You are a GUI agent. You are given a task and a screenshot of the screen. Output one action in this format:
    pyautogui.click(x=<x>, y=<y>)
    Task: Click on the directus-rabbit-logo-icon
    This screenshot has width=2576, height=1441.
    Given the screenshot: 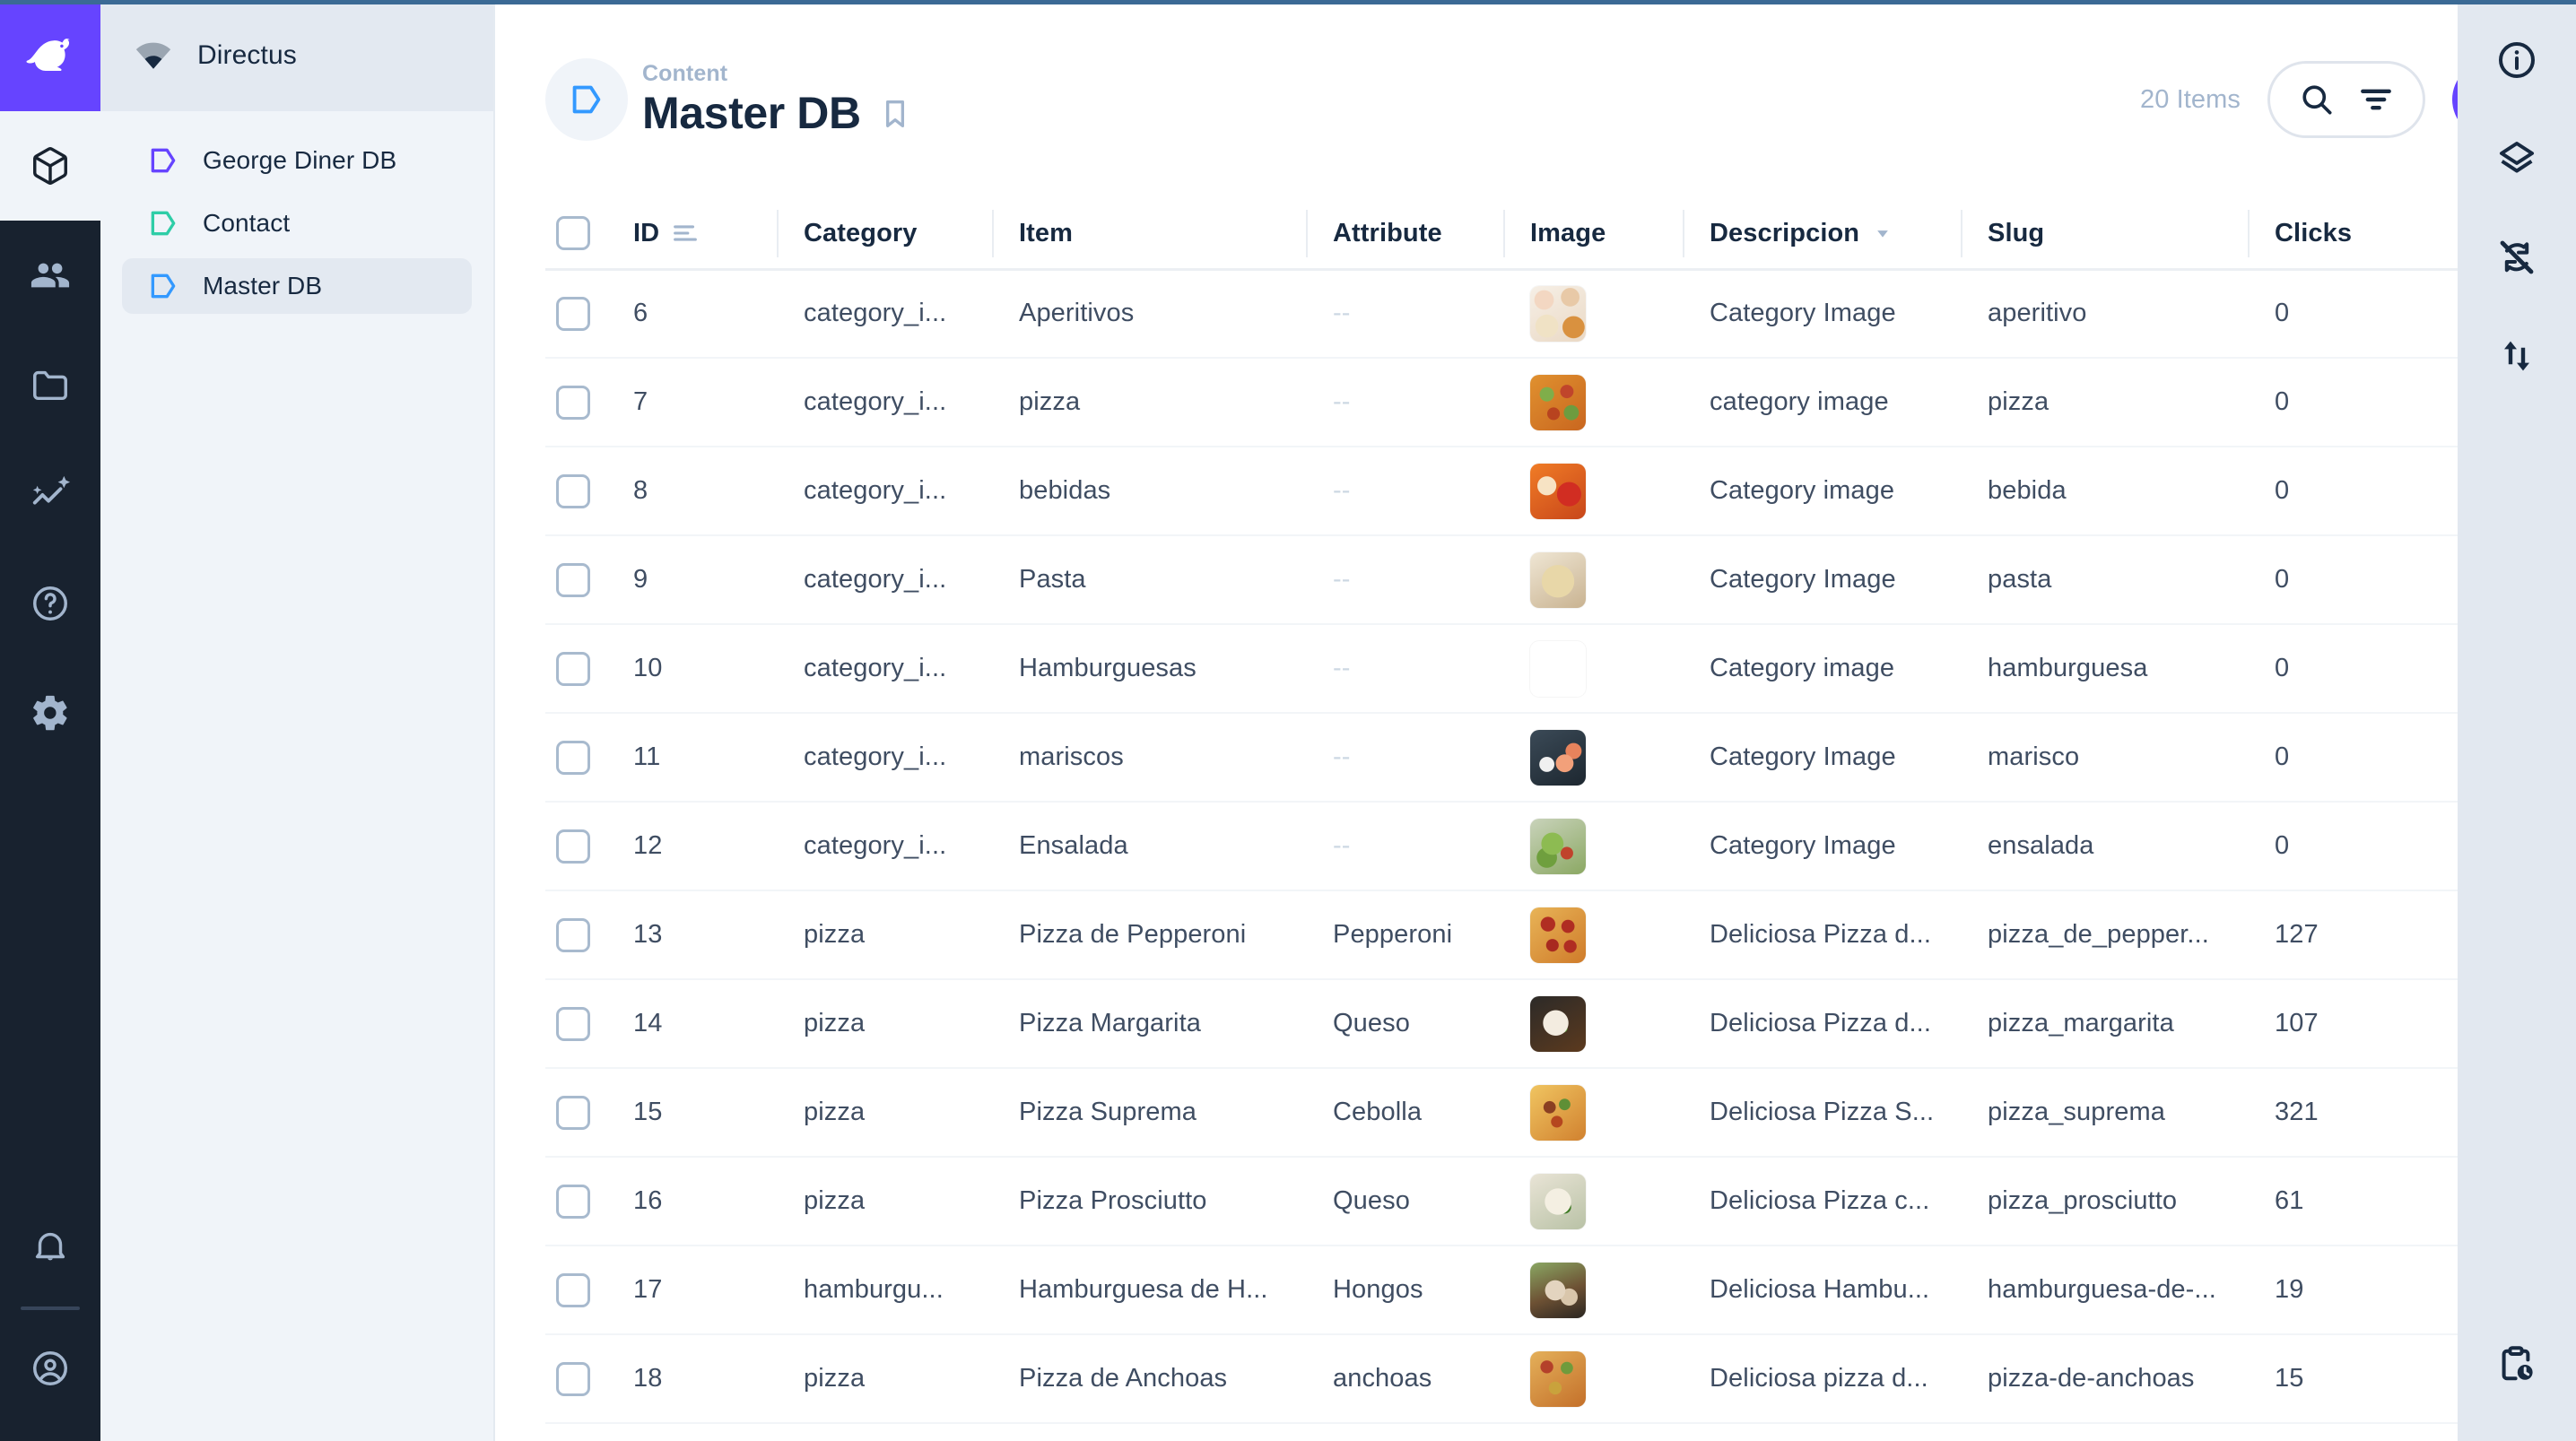 What is the action you would take?
    pyautogui.click(x=48, y=56)
    